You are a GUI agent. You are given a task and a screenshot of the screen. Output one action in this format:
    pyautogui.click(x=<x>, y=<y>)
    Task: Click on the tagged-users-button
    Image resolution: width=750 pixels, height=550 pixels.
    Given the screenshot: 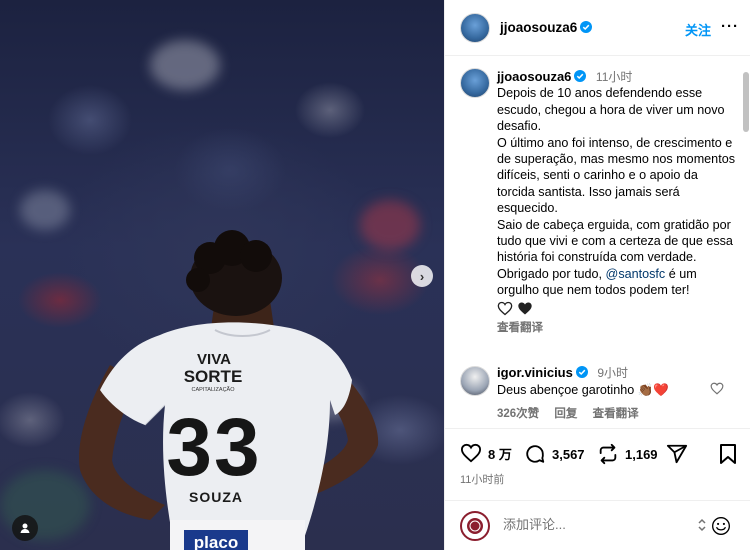 What is the action you would take?
    pyautogui.click(x=25, y=528)
    